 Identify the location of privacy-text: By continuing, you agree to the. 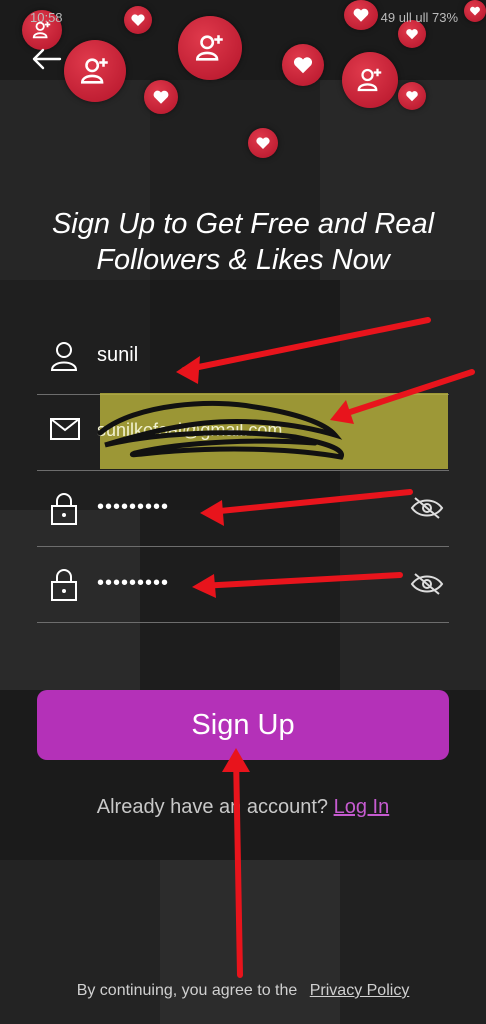
(187, 990).